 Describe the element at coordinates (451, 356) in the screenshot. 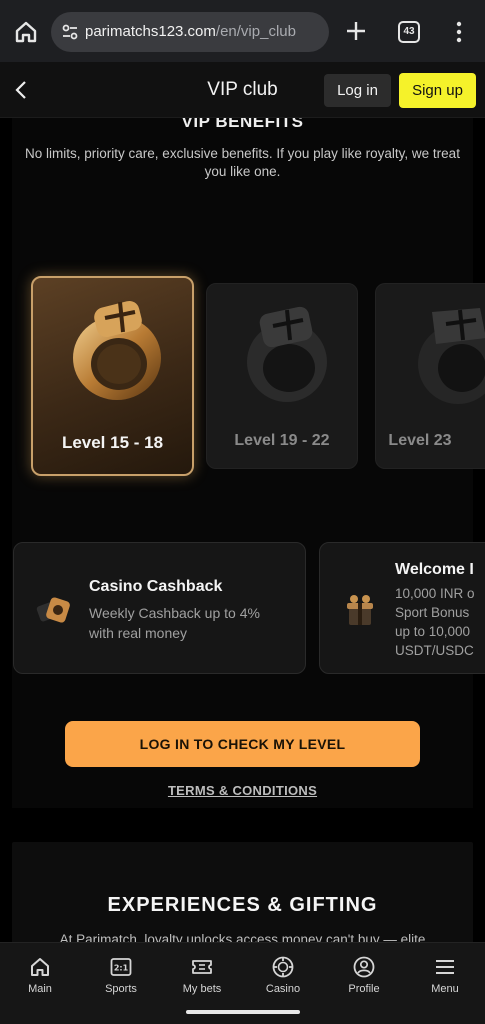

I see `black-signet-ring-icon` at that location.